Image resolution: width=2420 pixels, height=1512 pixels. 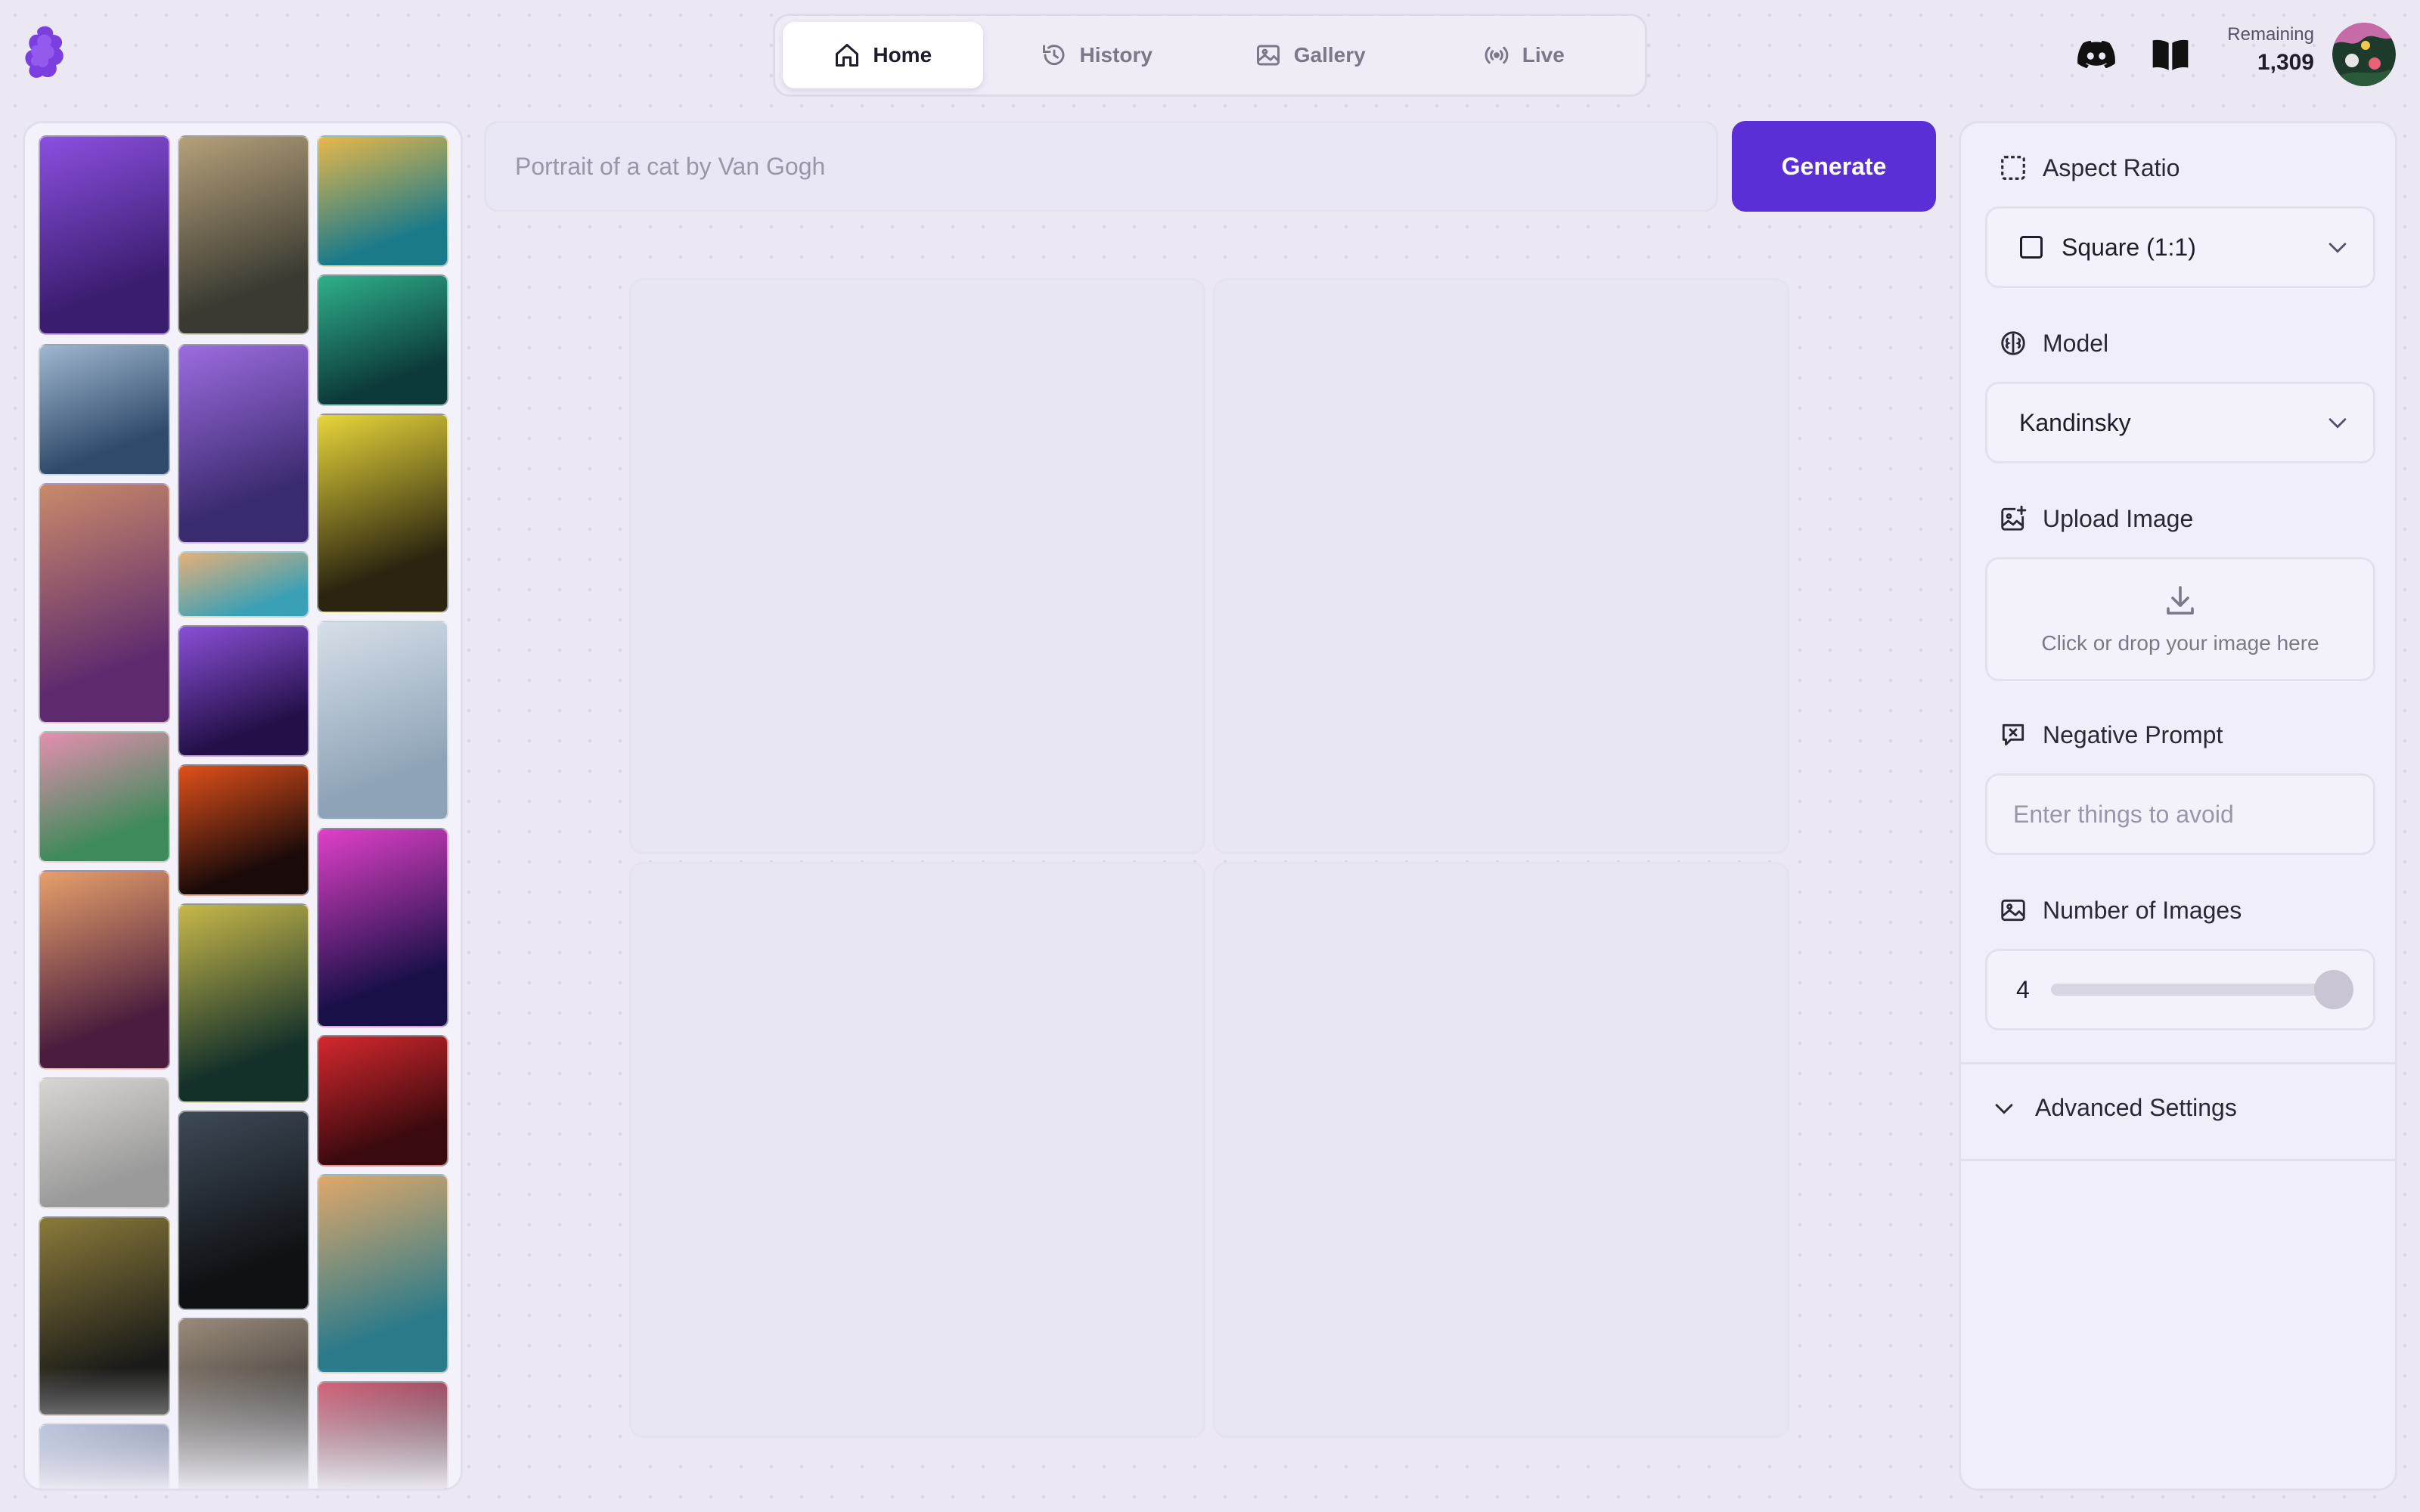 I want to click on advanced-settings-label: Advanced Settings, so click(x=2136, y=1107).